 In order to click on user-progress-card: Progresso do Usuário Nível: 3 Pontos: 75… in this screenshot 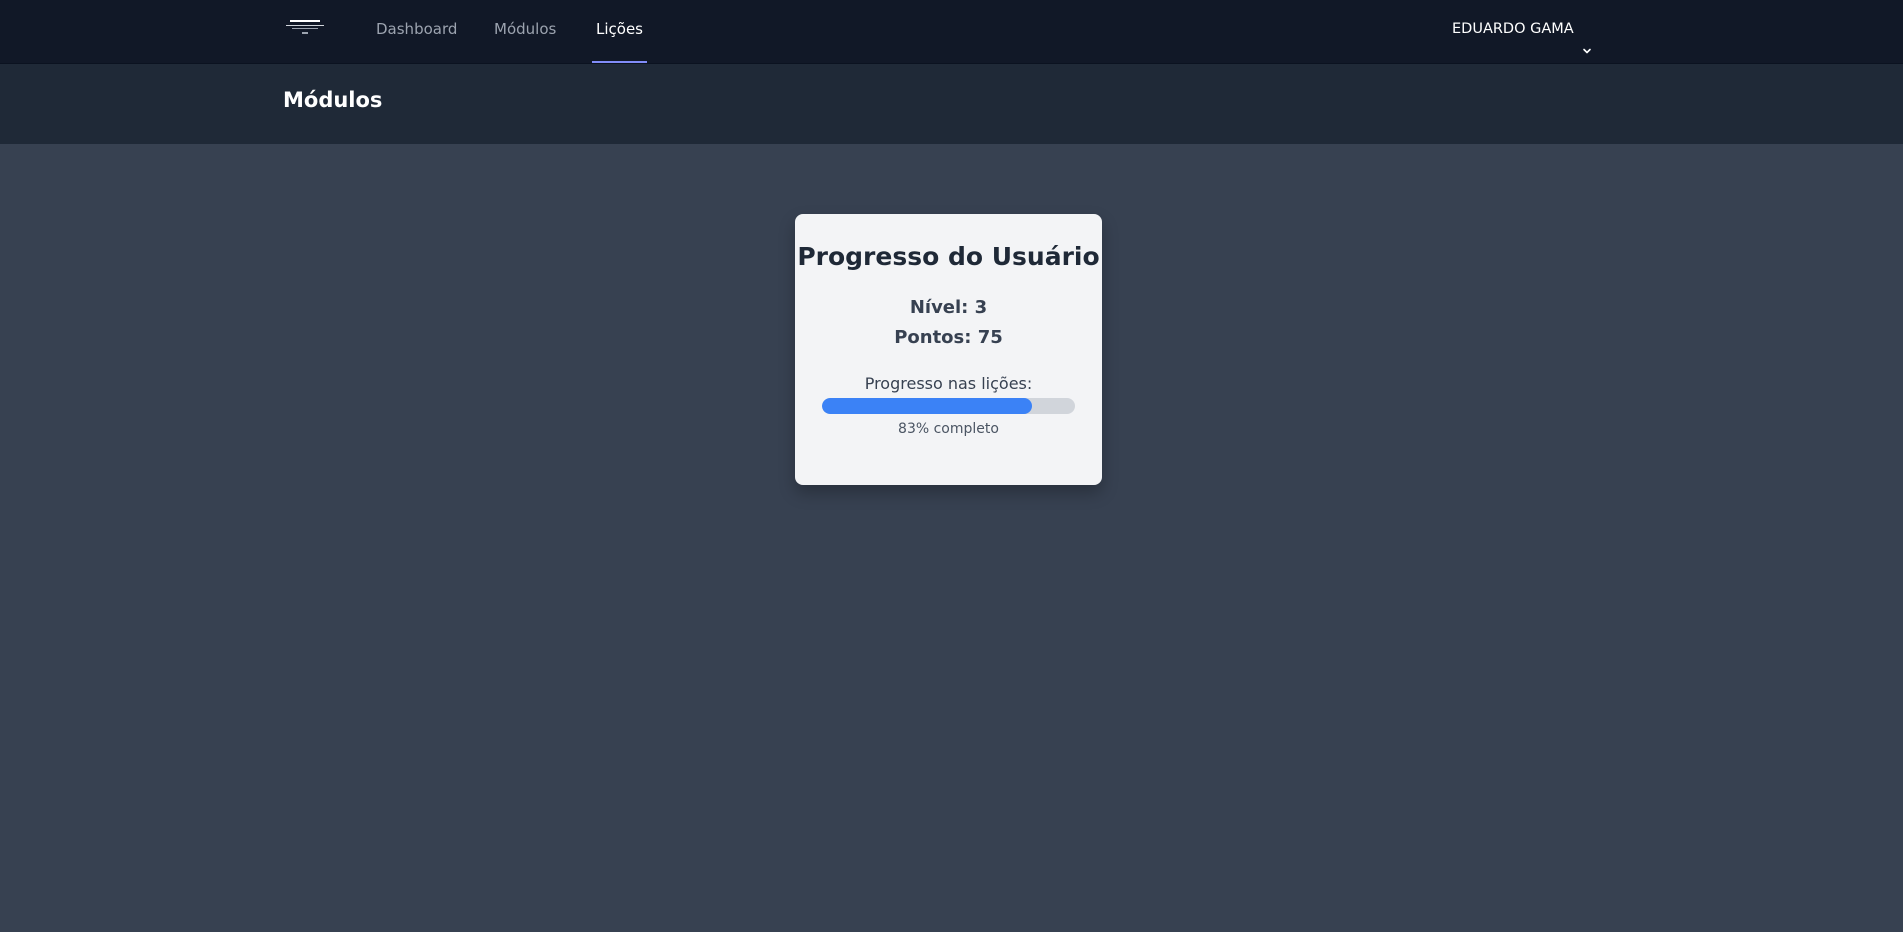, I will do `click(948, 349)`.